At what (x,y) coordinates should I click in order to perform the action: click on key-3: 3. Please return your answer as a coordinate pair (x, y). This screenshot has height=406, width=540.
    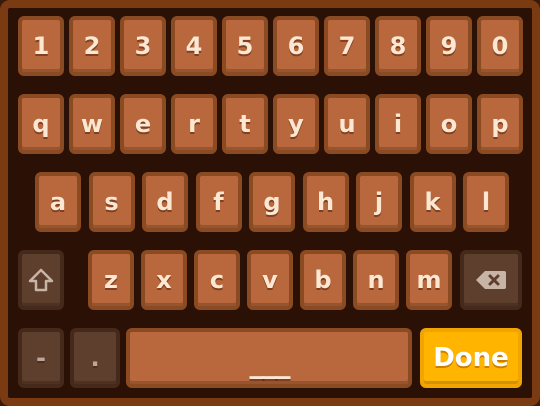
    Looking at the image, I should click on (143, 46).